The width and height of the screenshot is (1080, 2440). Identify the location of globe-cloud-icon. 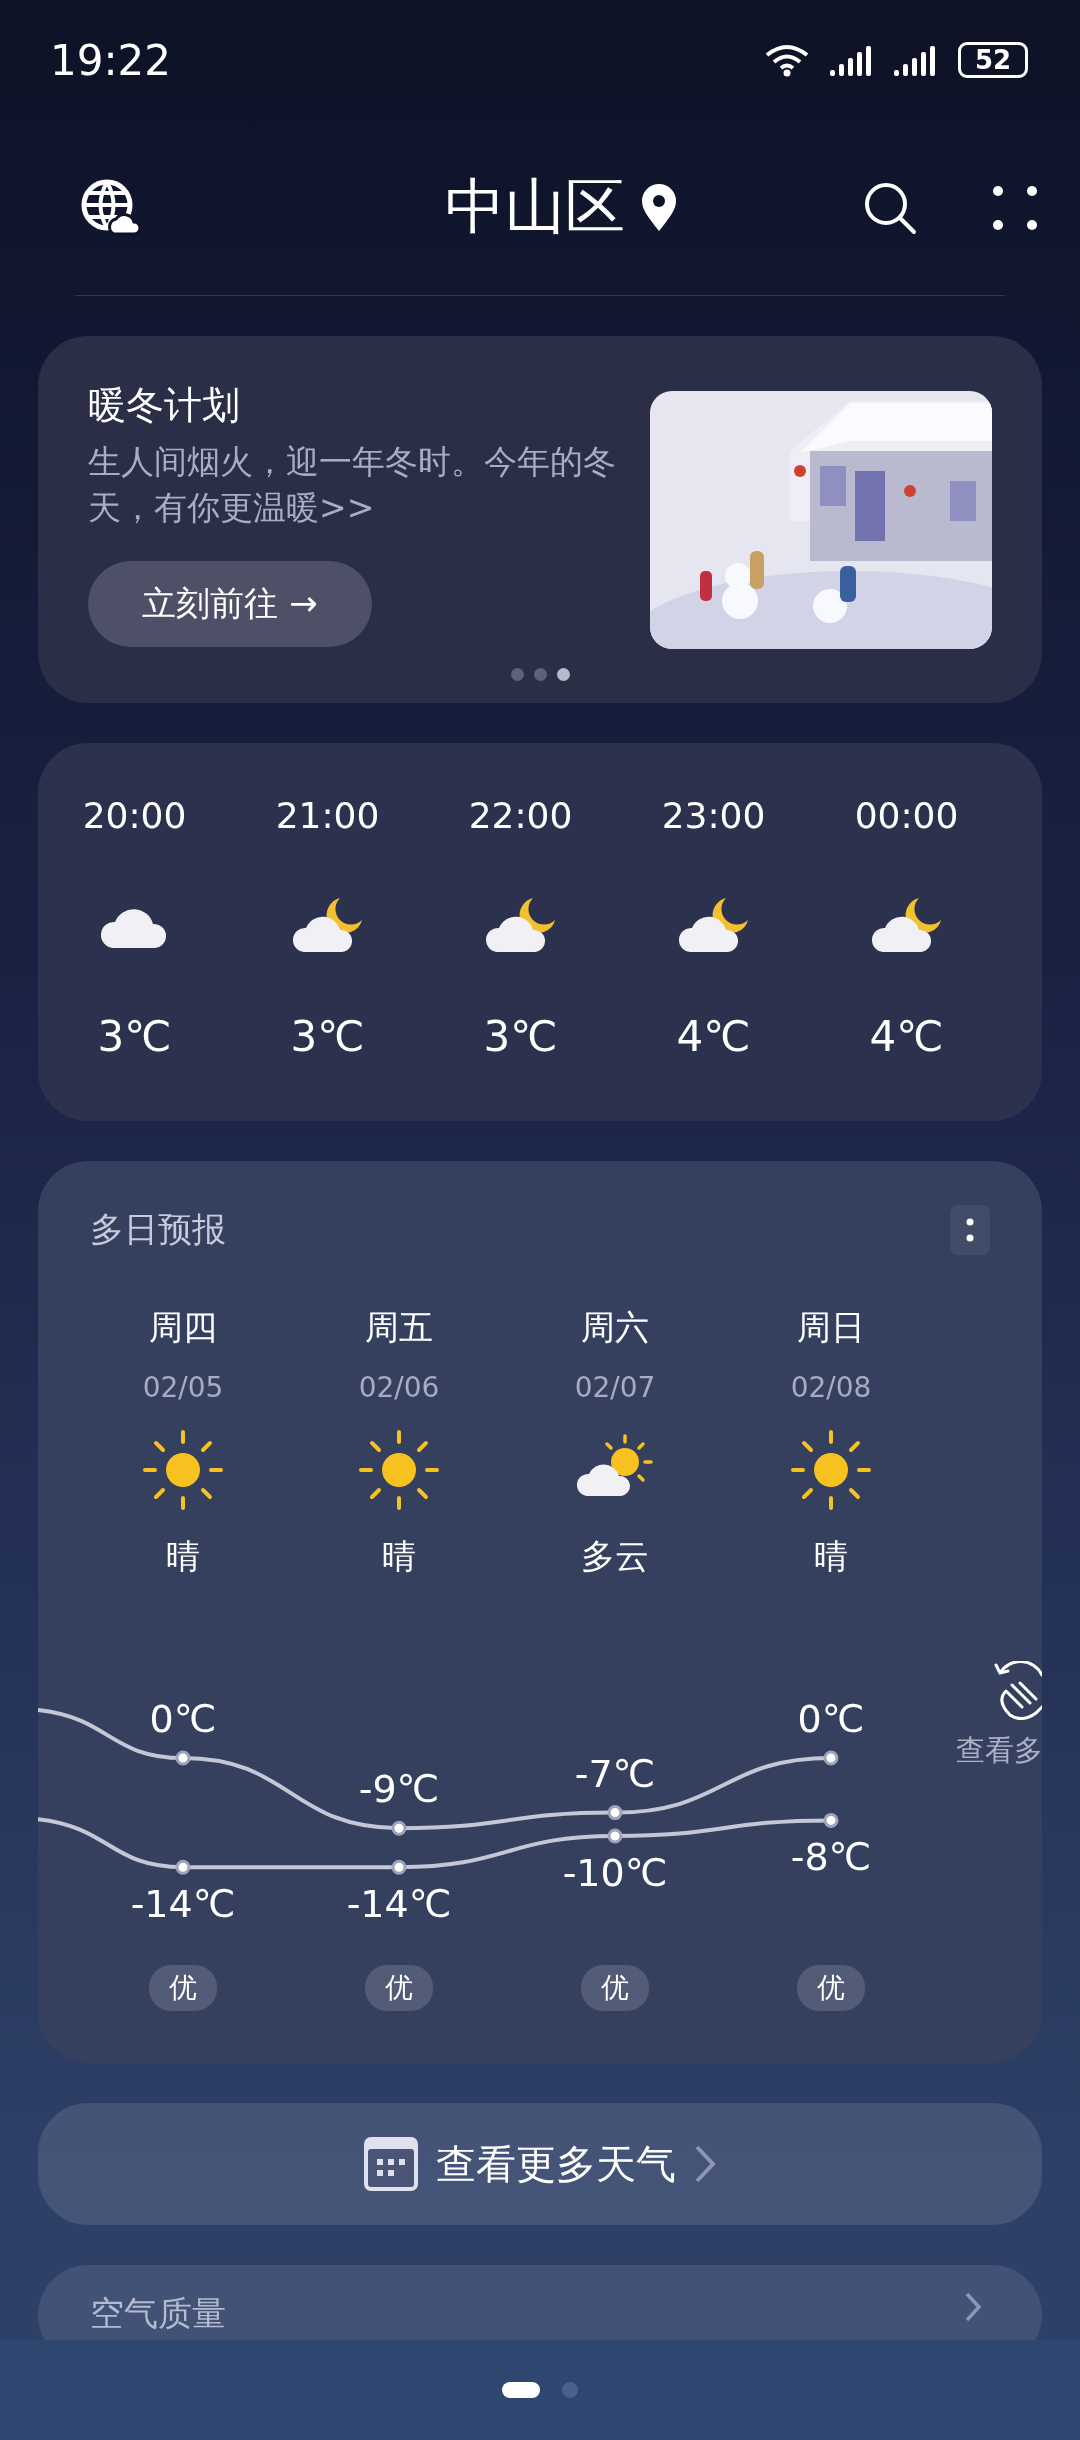
(110, 207).